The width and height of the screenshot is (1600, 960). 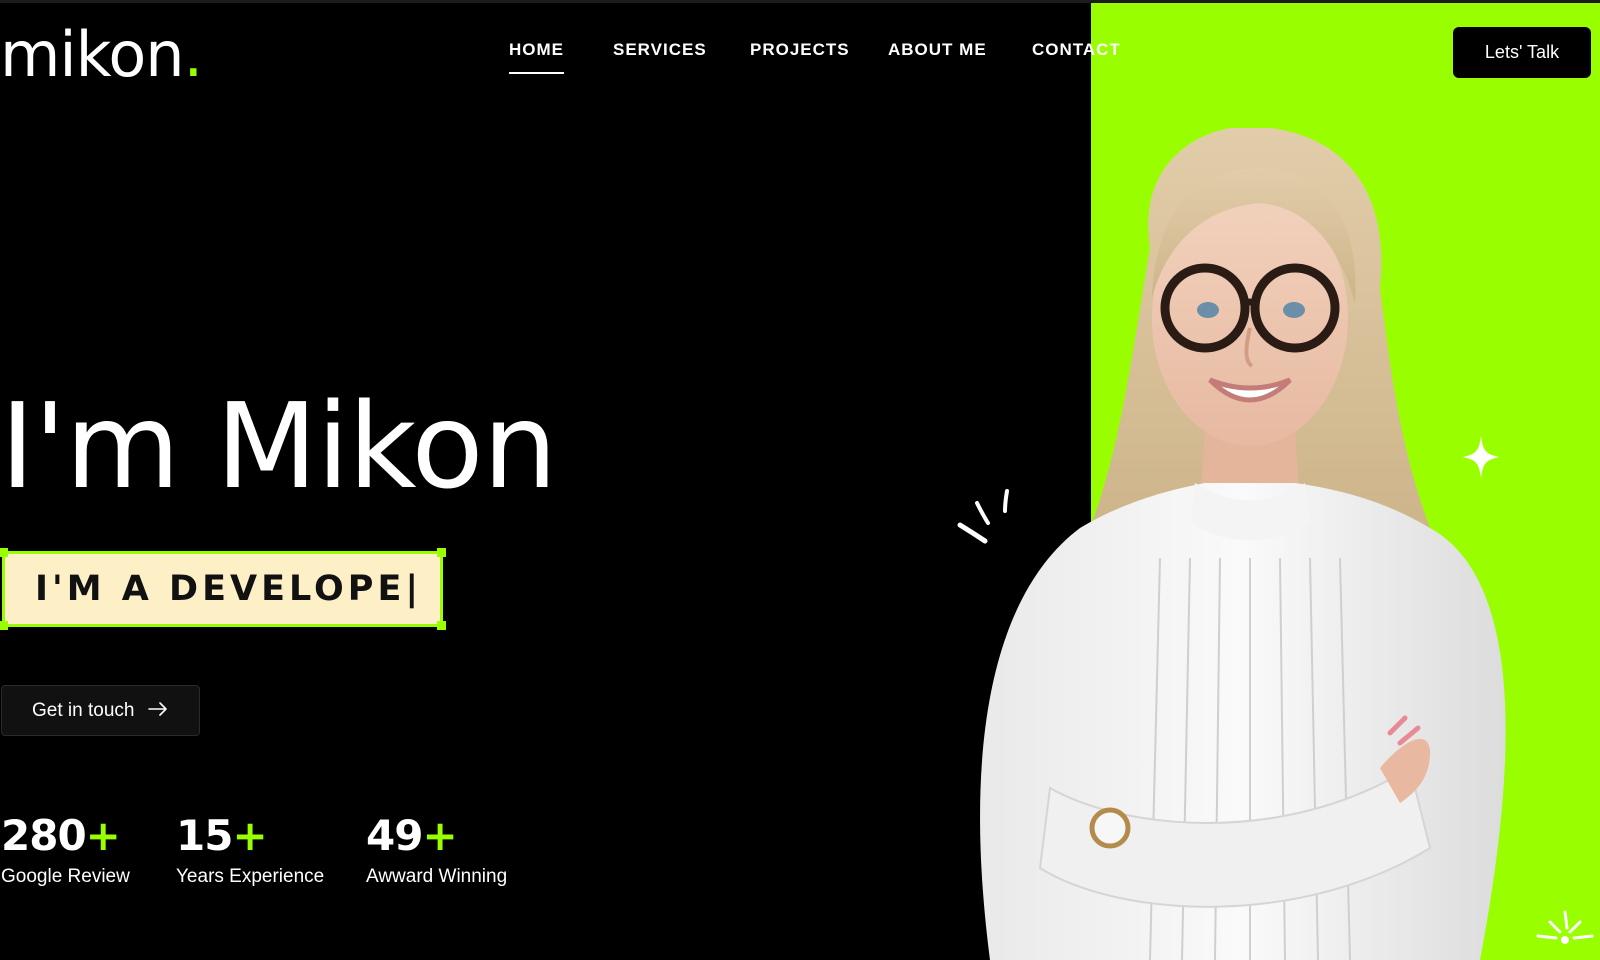 I want to click on typing-text: I'M A DEVELOPE|, so click(x=229, y=589).